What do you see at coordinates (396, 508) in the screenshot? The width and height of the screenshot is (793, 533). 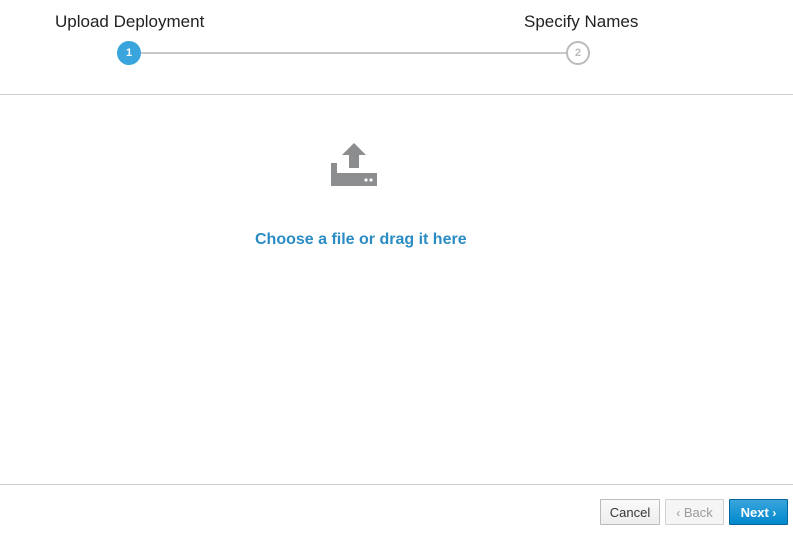 I see `wizard-footer: Cancel ‹ Back Next ›` at bounding box center [396, 508].